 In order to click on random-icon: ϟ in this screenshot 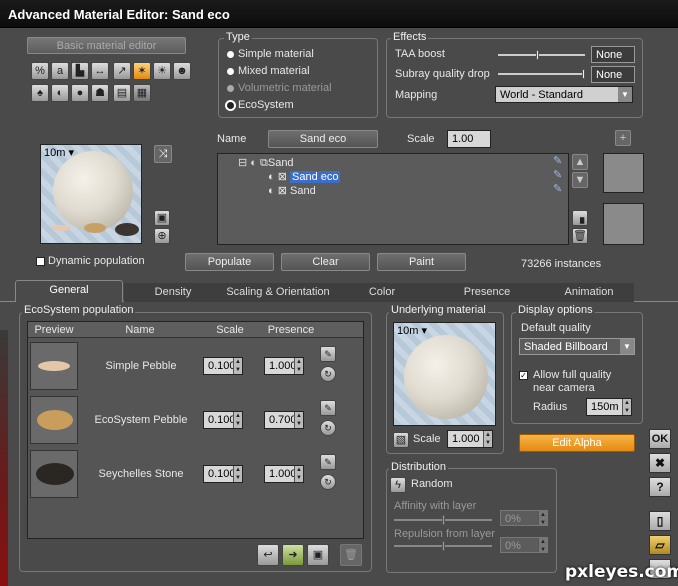, I will do `click(398, 485)`.